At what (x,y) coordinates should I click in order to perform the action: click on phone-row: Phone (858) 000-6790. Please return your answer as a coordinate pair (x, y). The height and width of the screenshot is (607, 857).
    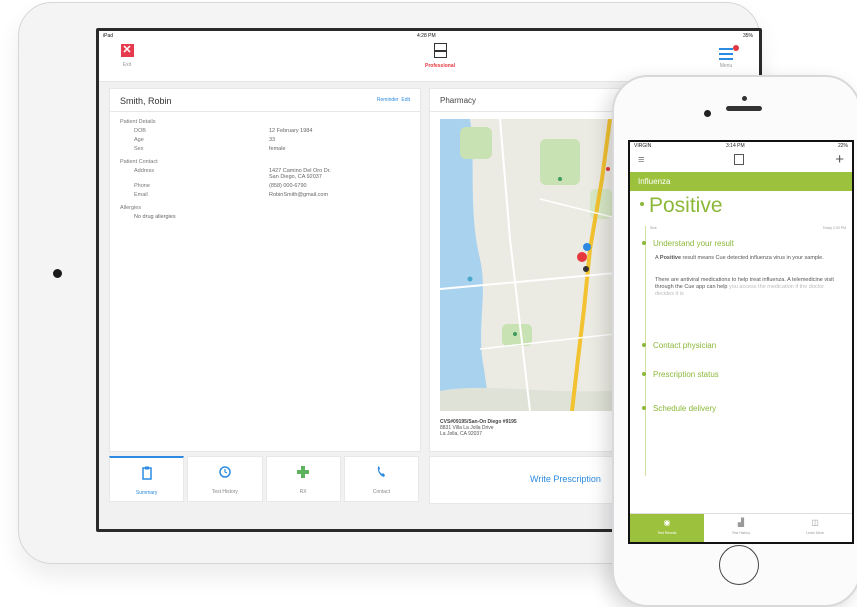
    Looking at the image, I should click on (220, 186).